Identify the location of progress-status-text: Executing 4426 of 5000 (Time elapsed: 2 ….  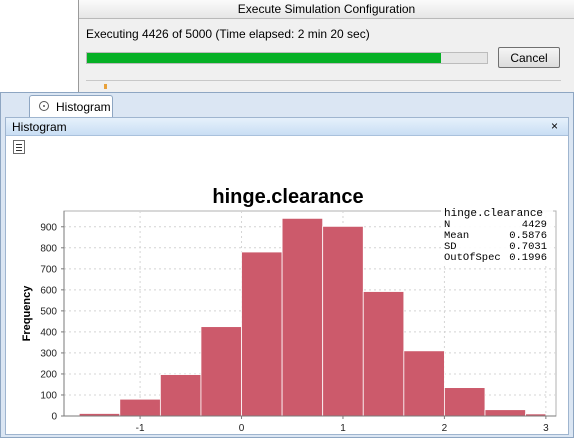
(228, 34).